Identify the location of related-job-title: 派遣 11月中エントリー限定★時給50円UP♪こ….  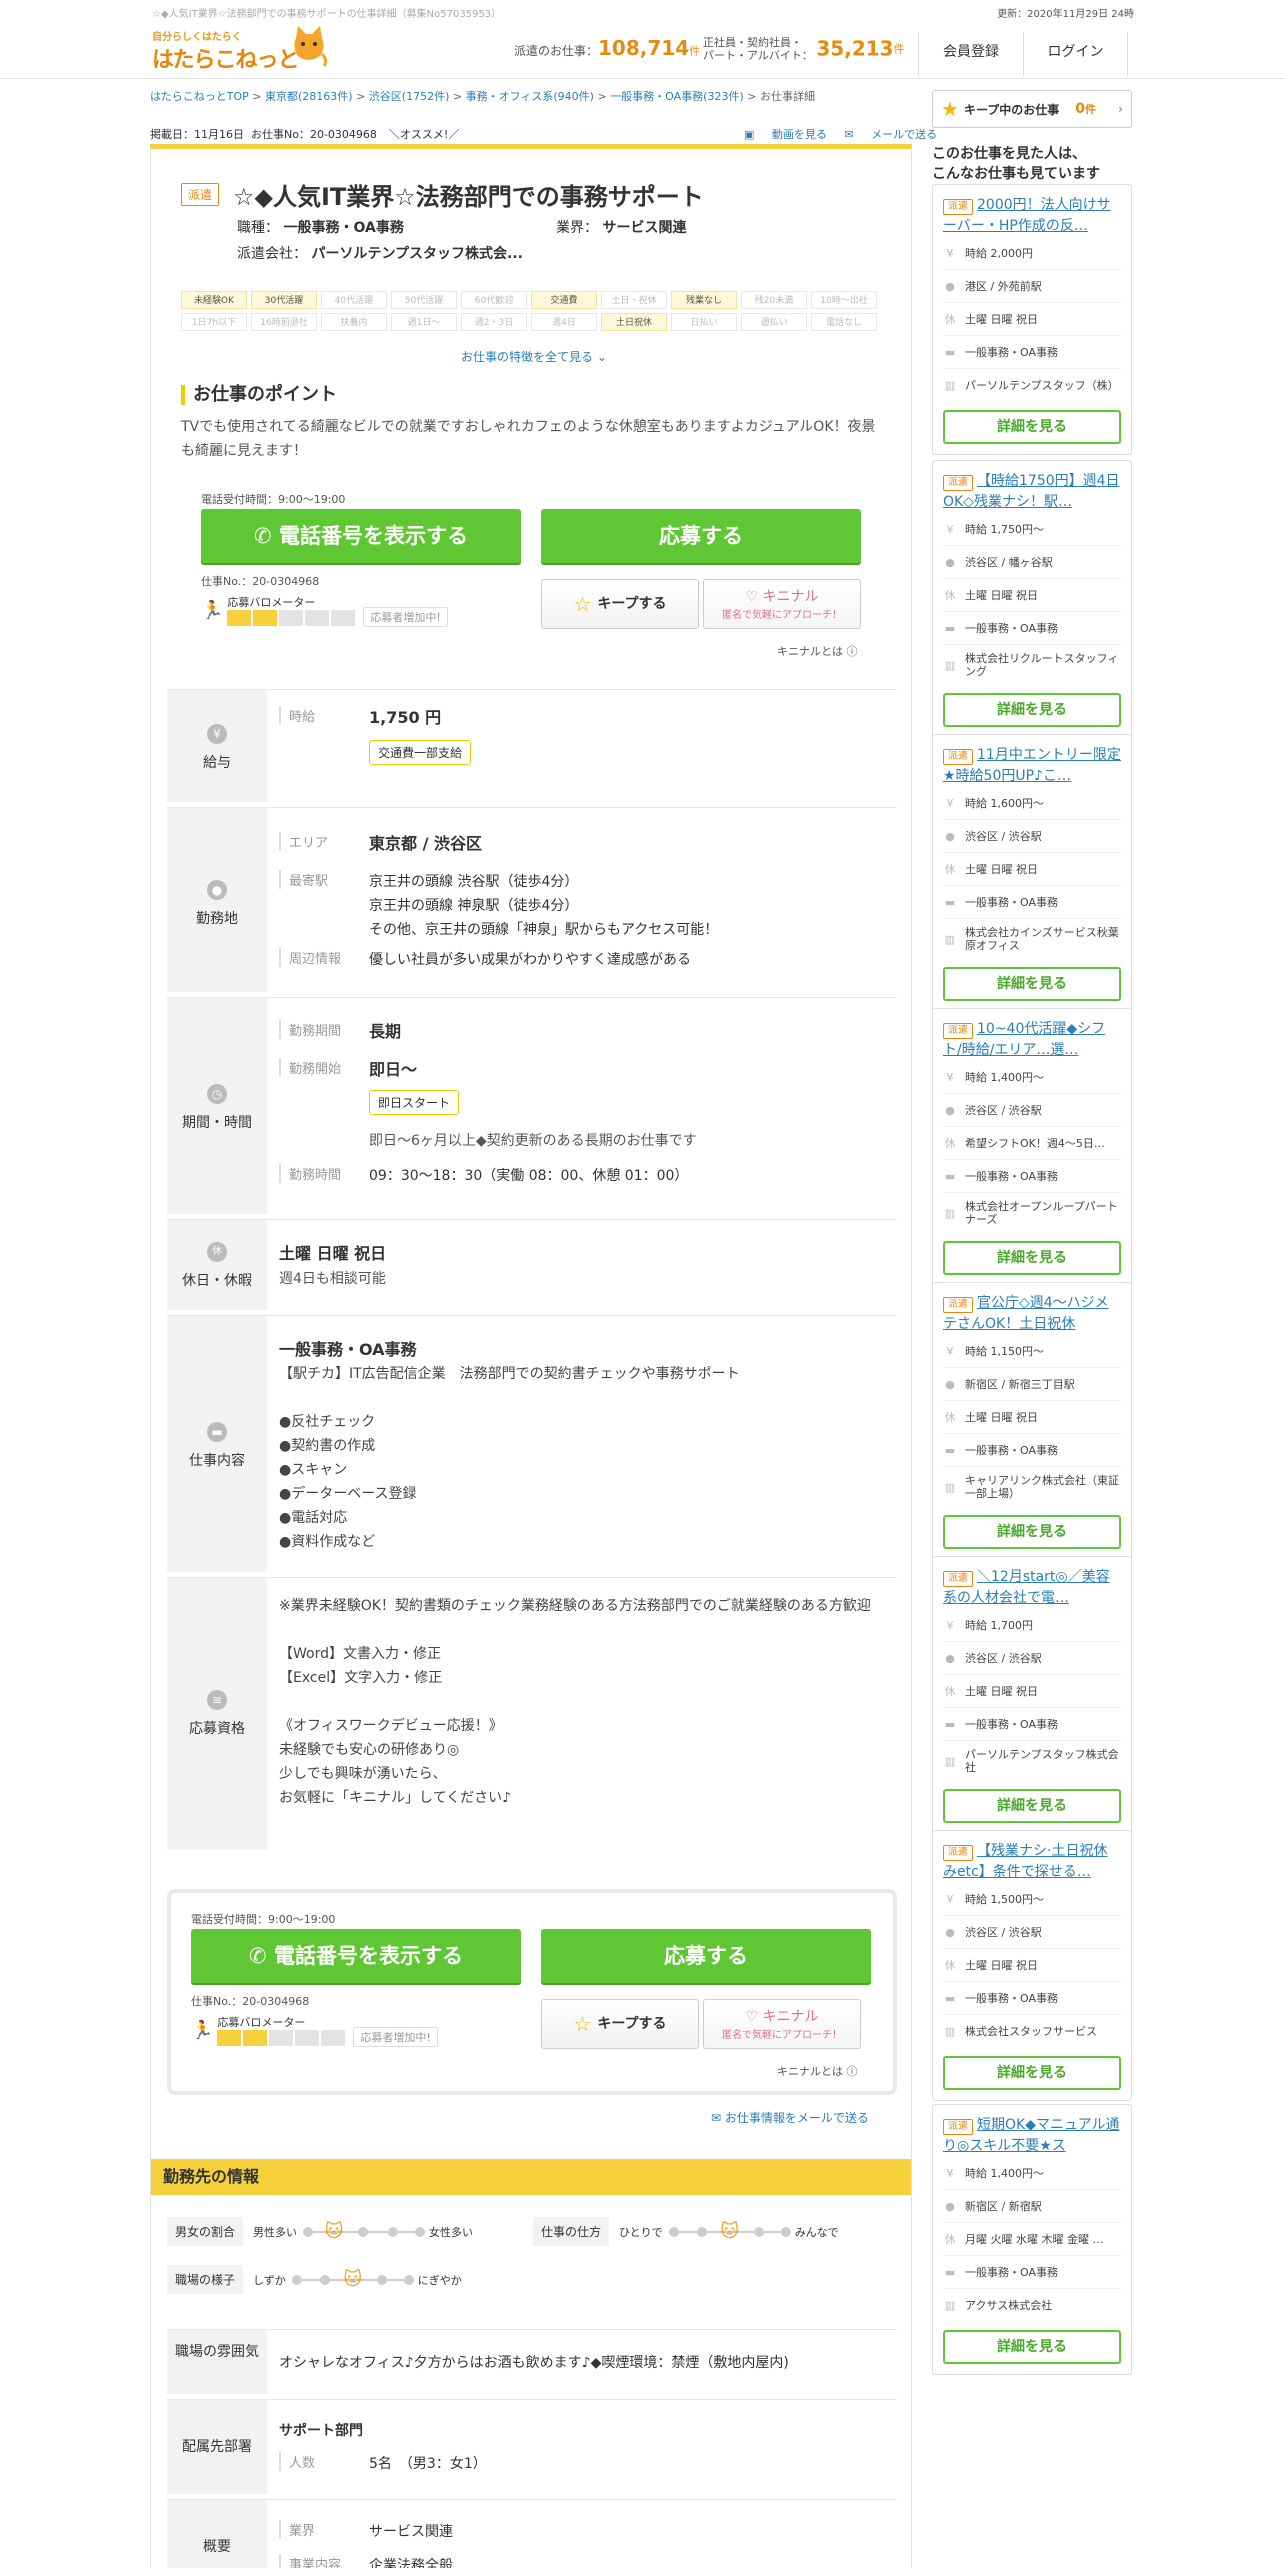
(1032, 766).